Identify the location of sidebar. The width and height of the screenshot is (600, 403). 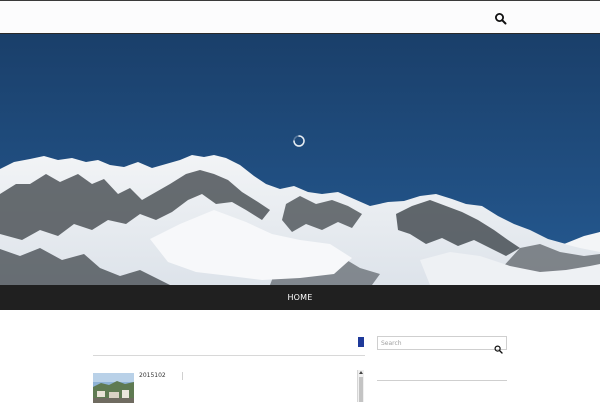
(442, 368).